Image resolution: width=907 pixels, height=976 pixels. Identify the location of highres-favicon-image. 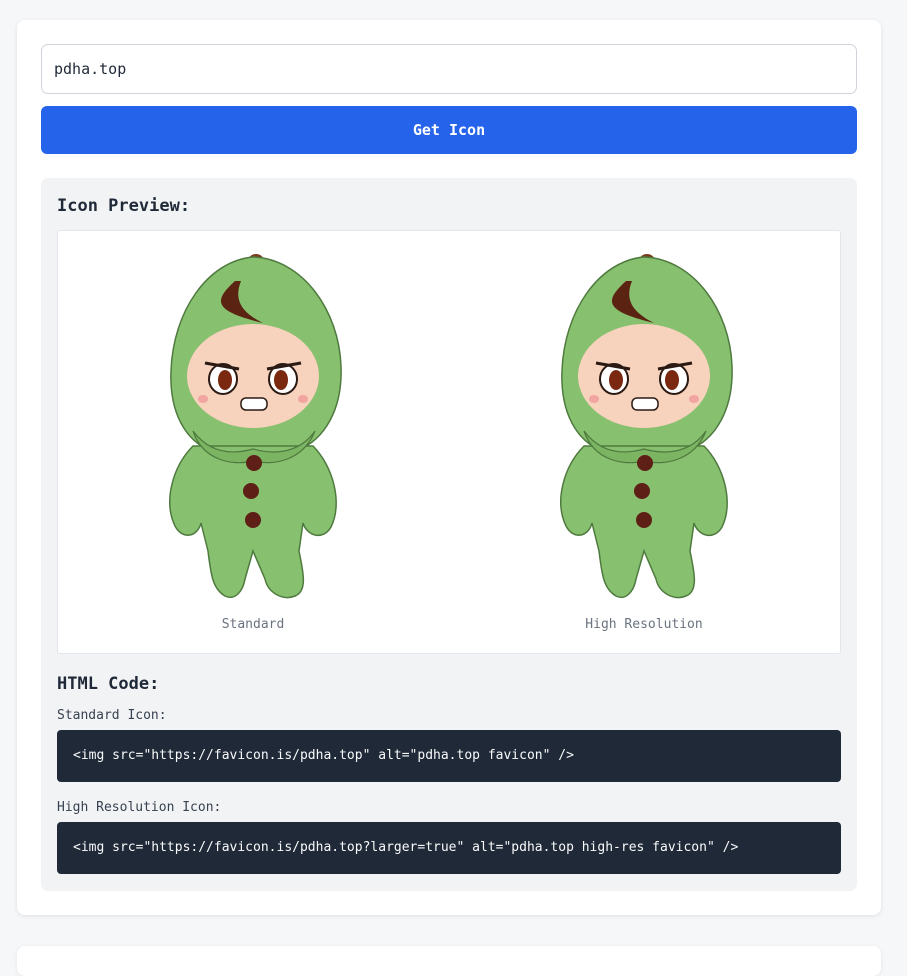
(646, 426).